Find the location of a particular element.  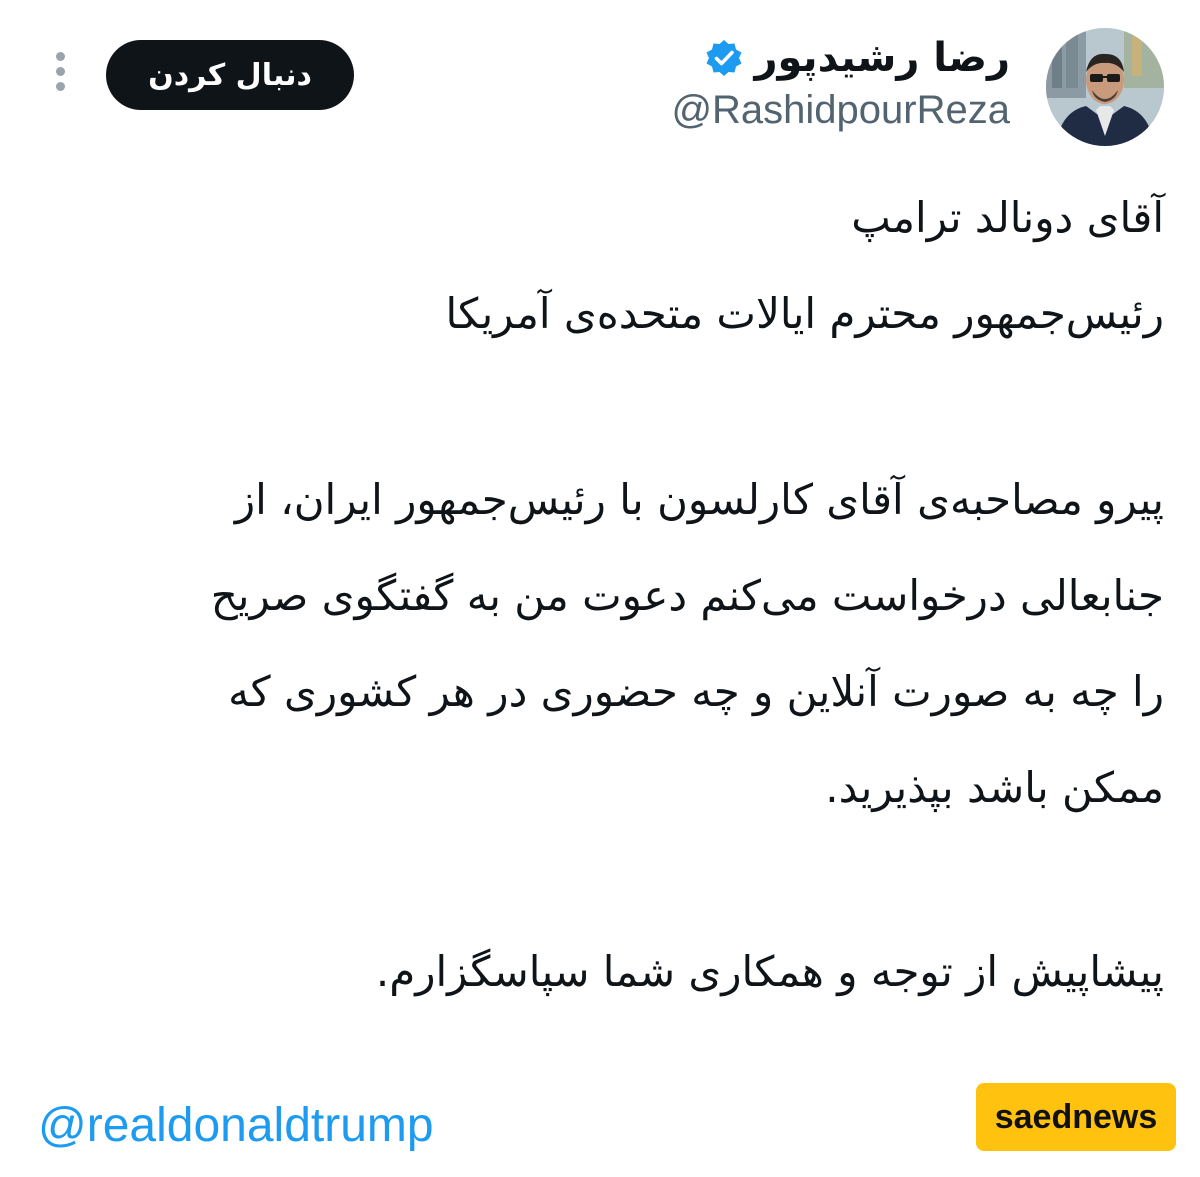

more-vertical-icon is located at coordinates (60, 74).